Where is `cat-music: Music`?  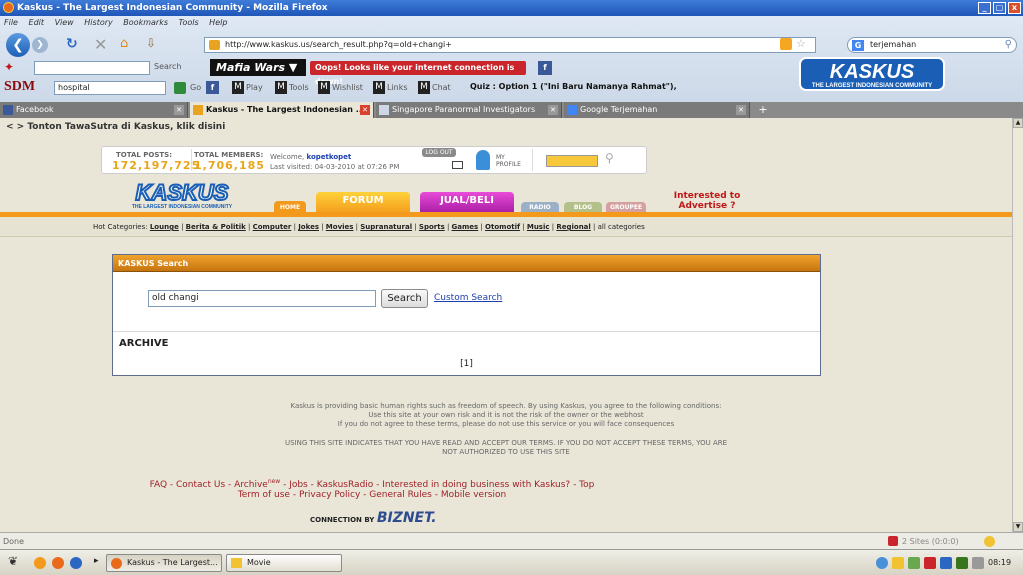 cat-music: Music is located at coordinates (538, 227).